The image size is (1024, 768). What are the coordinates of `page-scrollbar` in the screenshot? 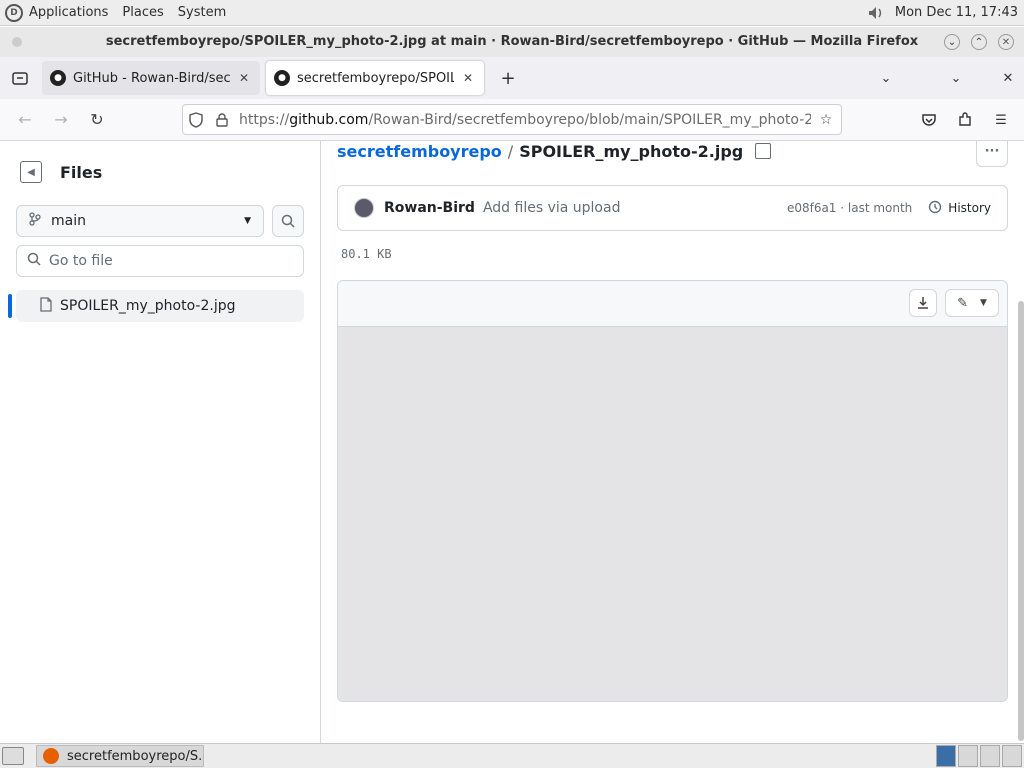 It's located at (1021, 521).